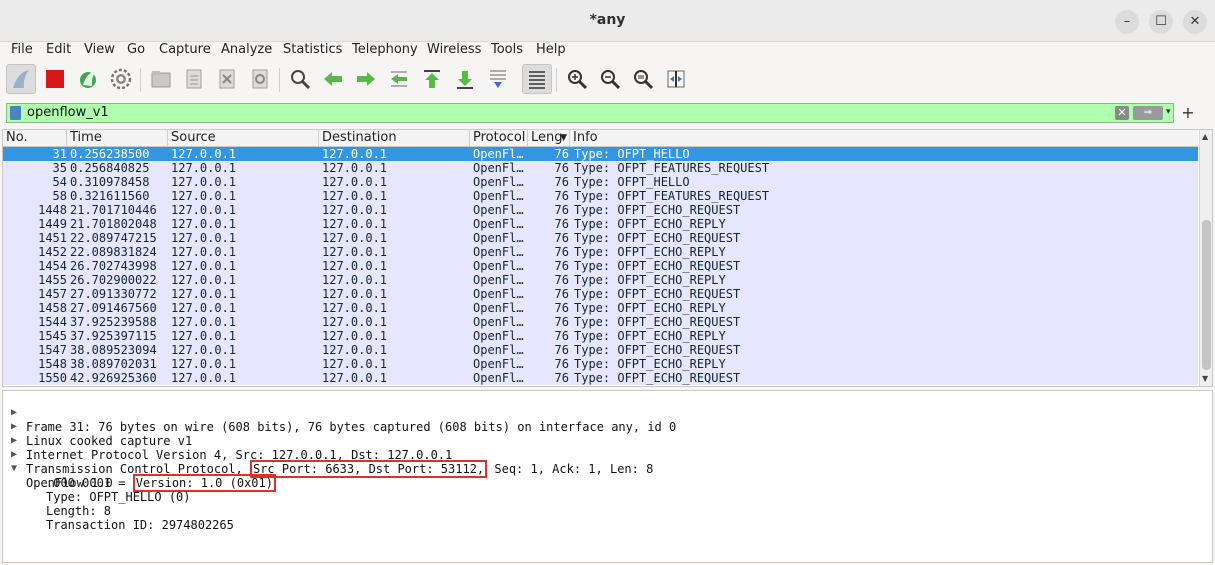 This screenshot has height=565, width=1215. Describe the element at coordinates (385, 52) in the screenshot. I see `menu-telephony: Telephony` at that location.